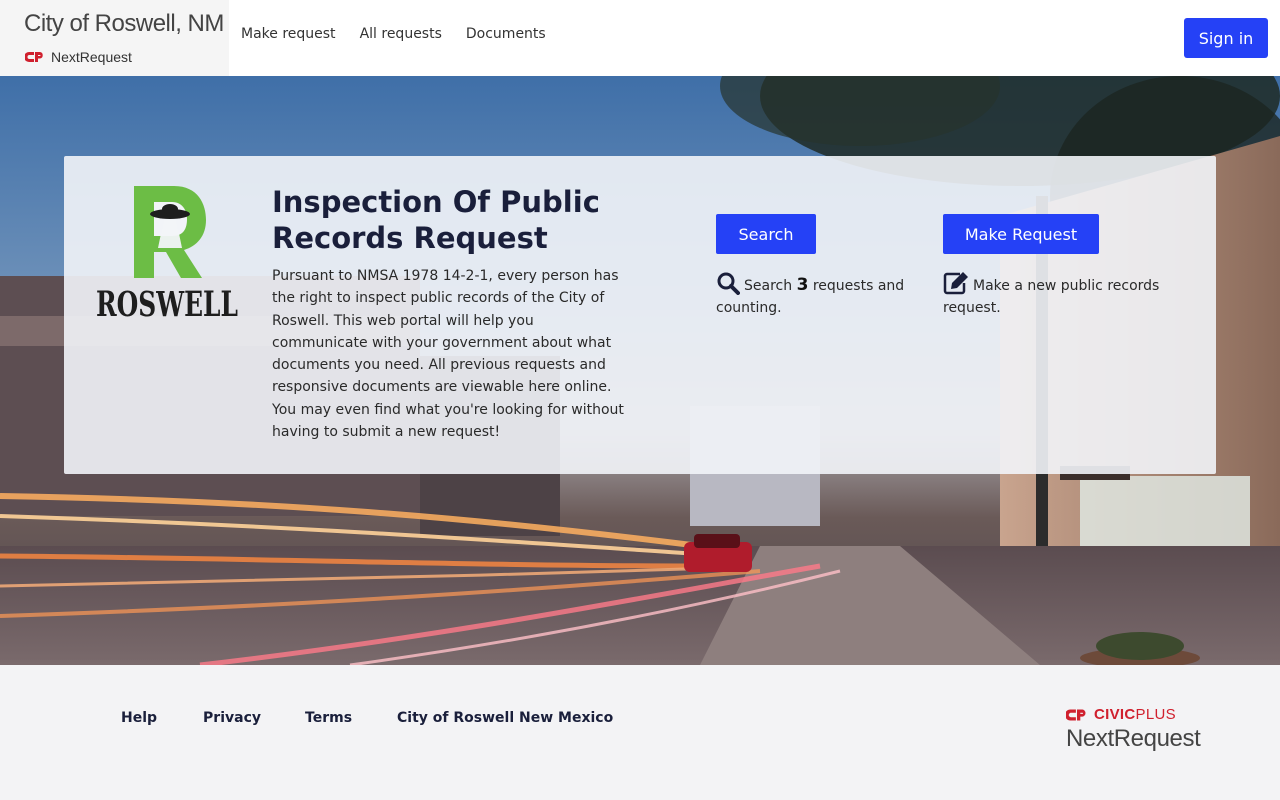  I want to click on nav-all-requests: All requests, so click(401, 34).